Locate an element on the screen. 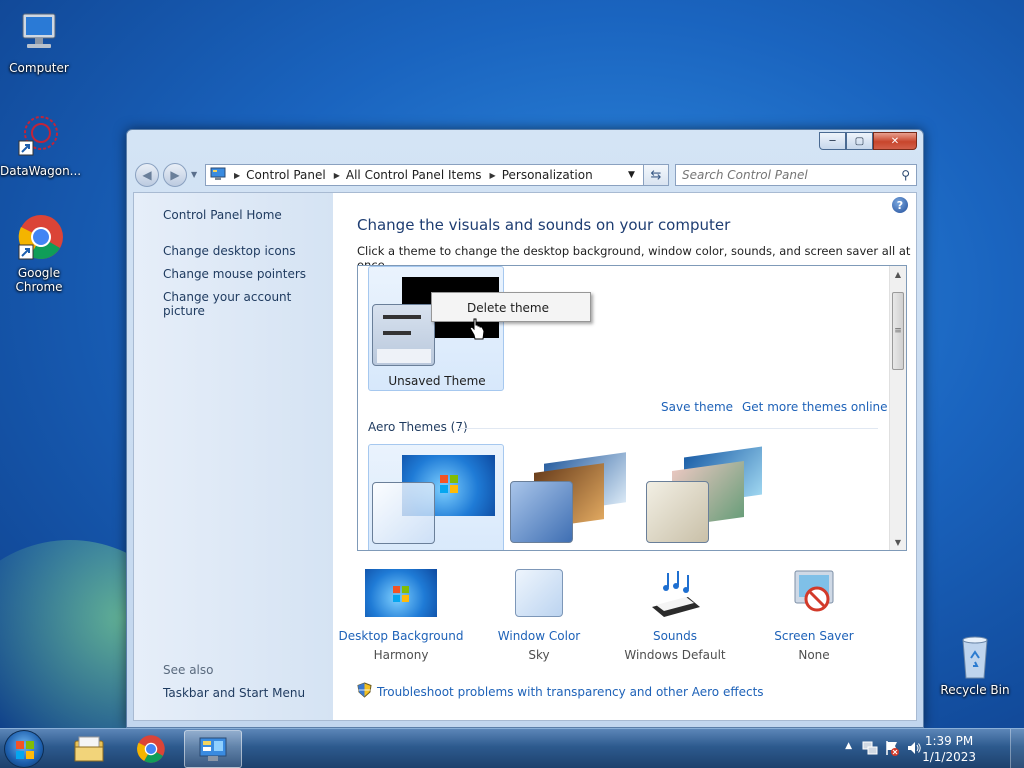 The height and width of the screenshot is (768, 1024). clock-date: 1/1/2023 is located at coordinates (949, 757).